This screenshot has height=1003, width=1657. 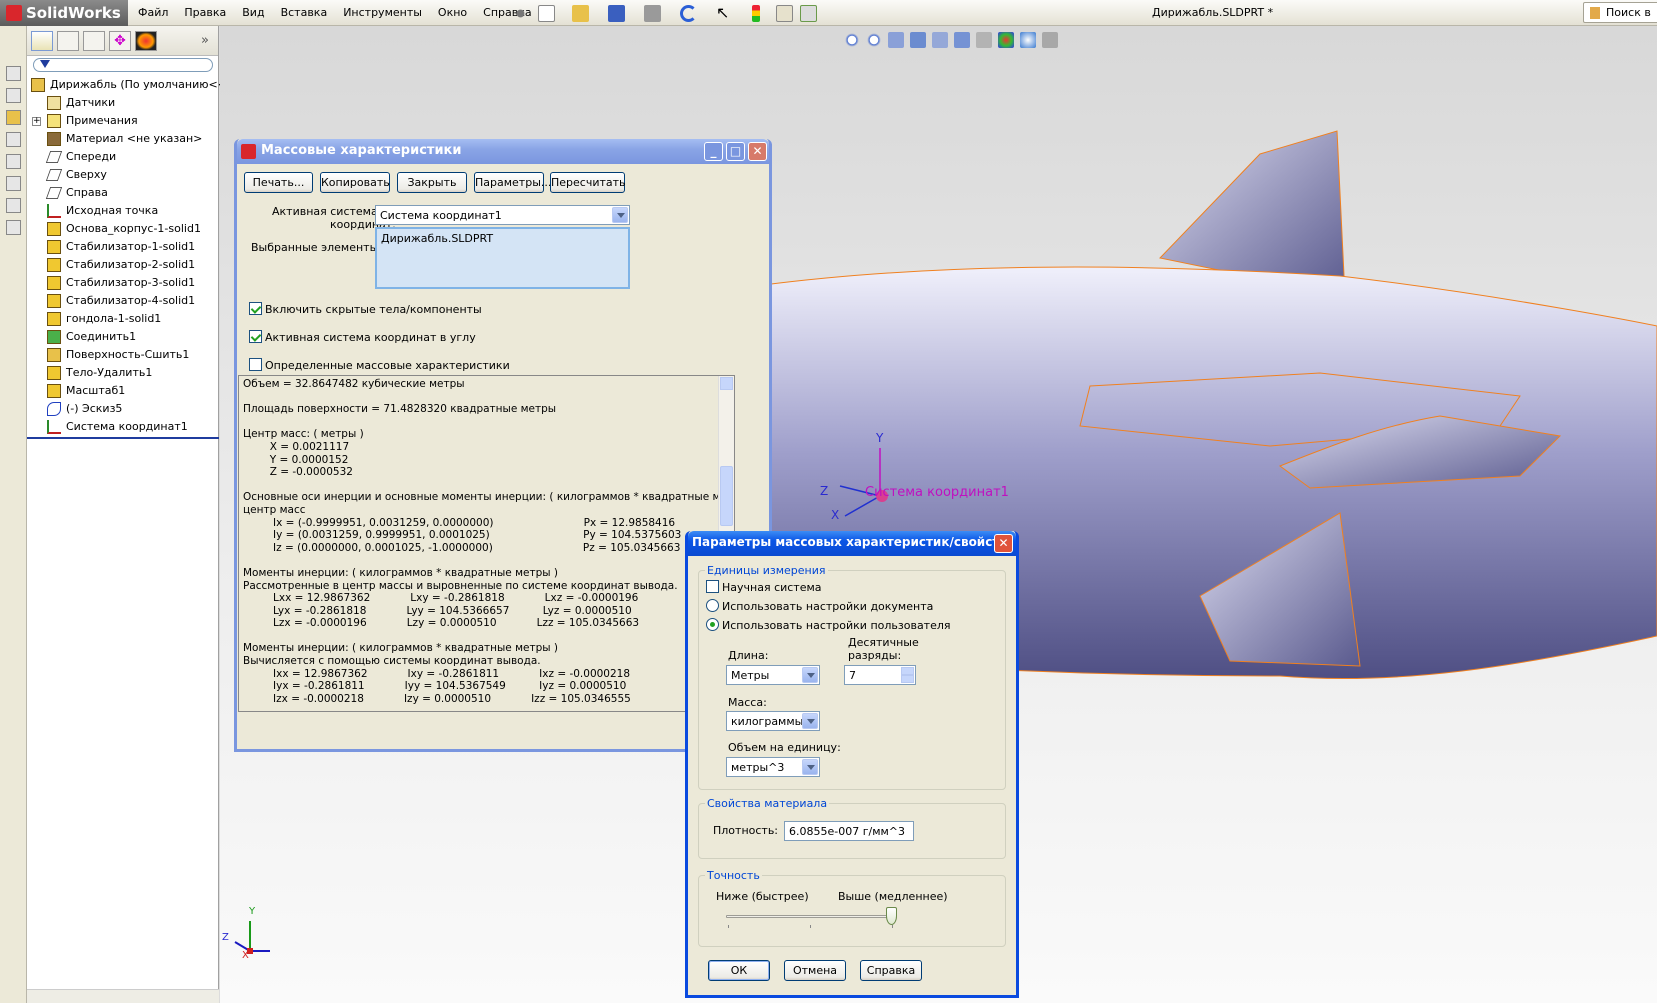 I want to click on zoom-to-fit-icon, so click(x=852, y=40).